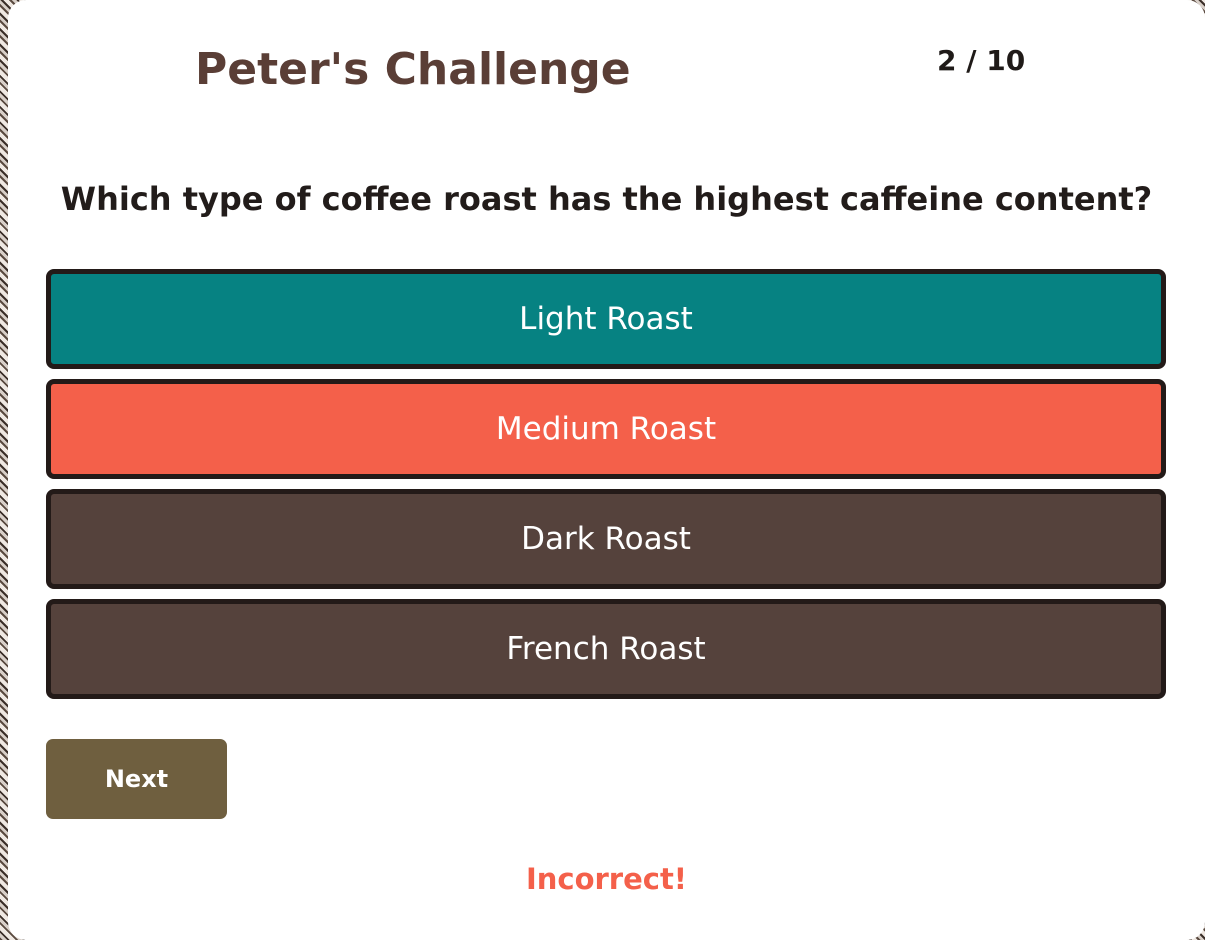 This screenshot has height=940, width=1205. What do you see at coordinates (606, 319) in the screenshot?
I see `answer-option: Light Roast` at bounding box center [606, 319].